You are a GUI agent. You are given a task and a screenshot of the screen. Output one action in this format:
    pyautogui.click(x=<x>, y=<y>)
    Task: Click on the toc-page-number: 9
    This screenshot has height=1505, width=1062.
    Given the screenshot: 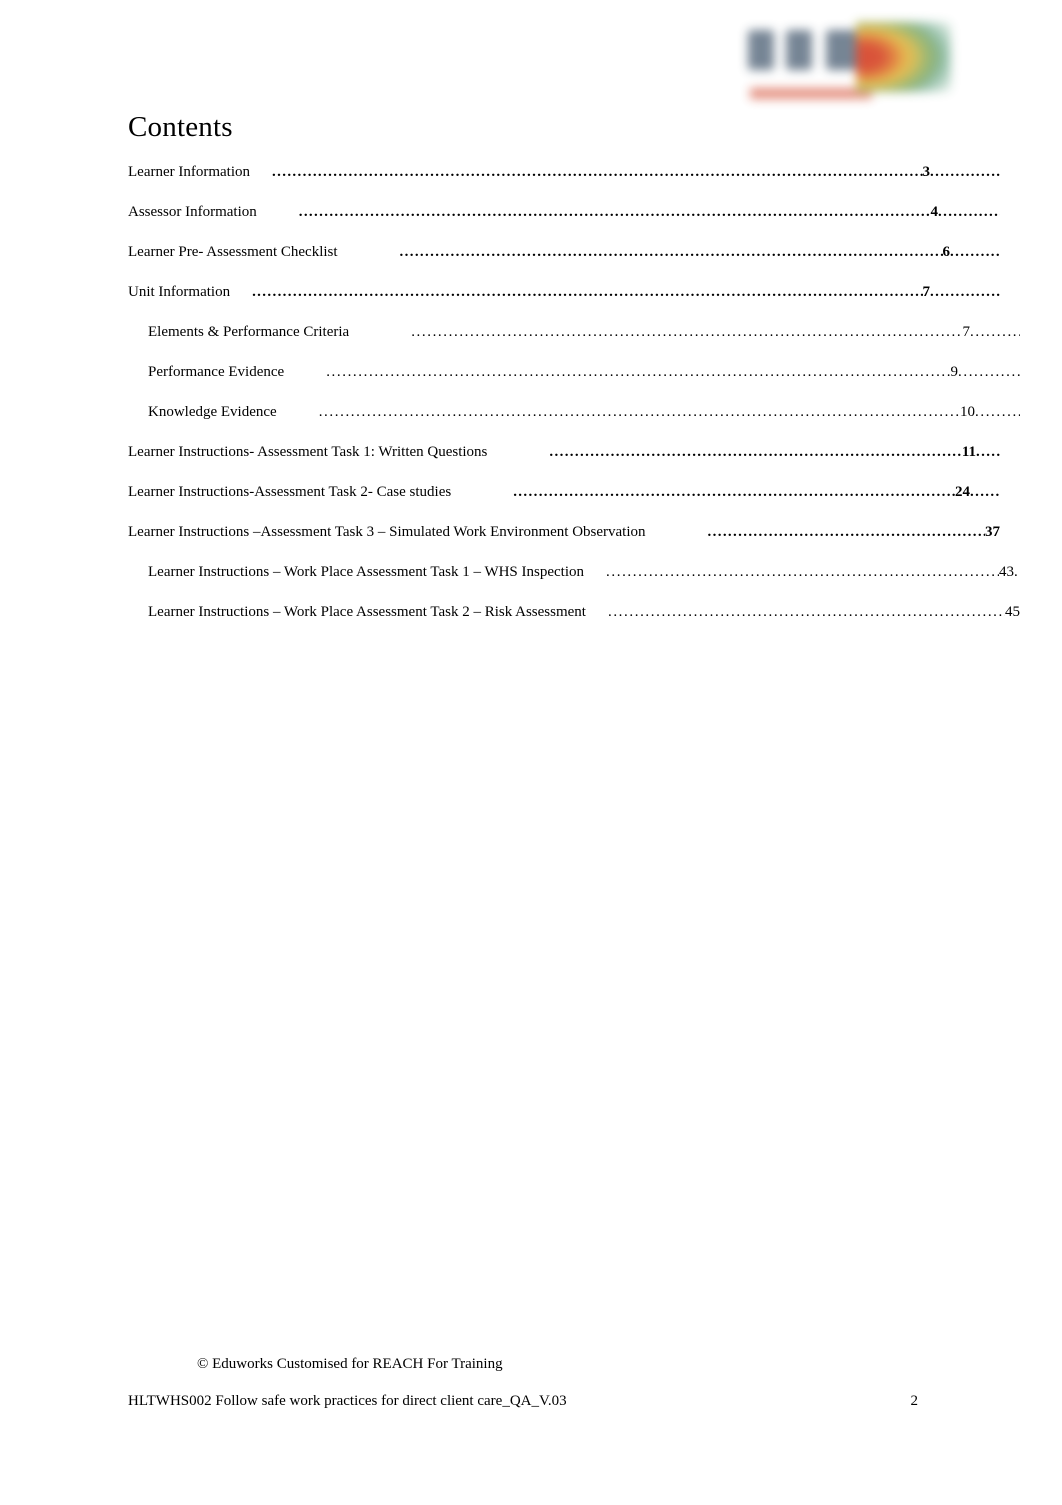 What is the action you would take?
    pyautogui.click(x=954, y=372)
    